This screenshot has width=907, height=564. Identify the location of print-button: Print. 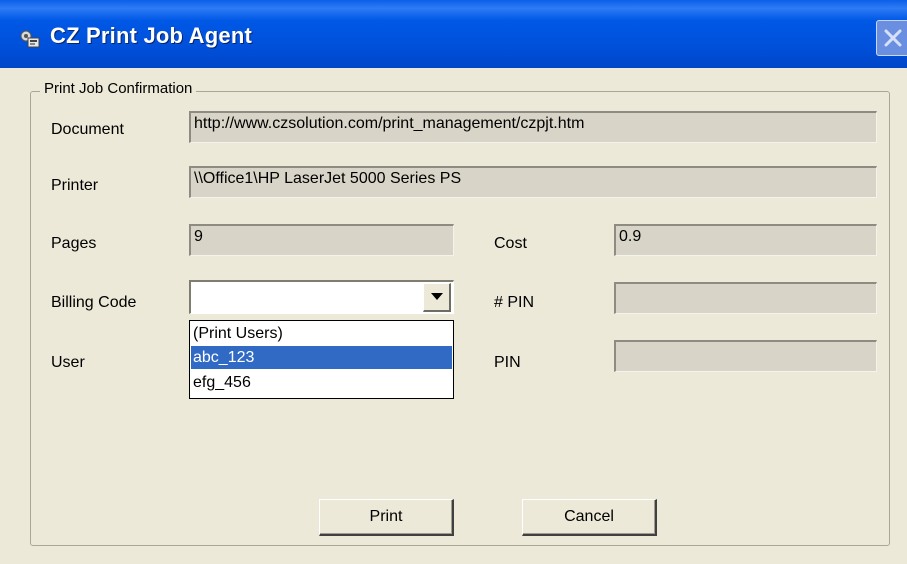
(386, 517).